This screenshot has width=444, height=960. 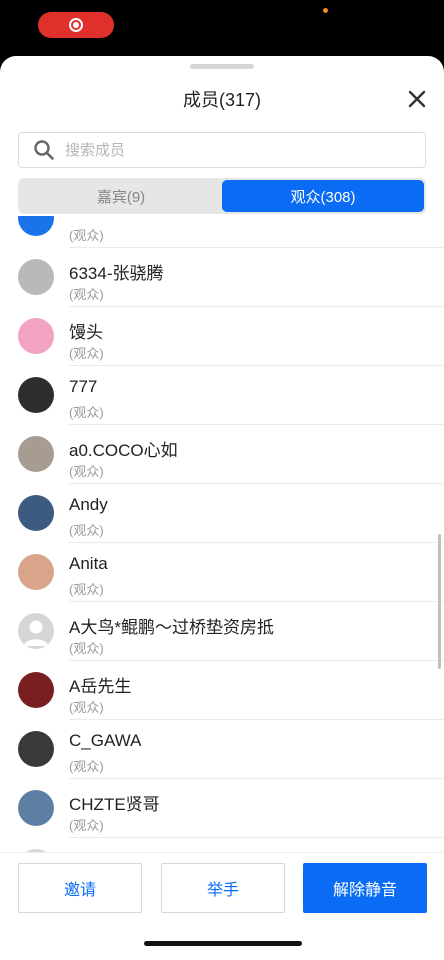 I want to click on list-item: Clarke, so click(x=222, y=845).